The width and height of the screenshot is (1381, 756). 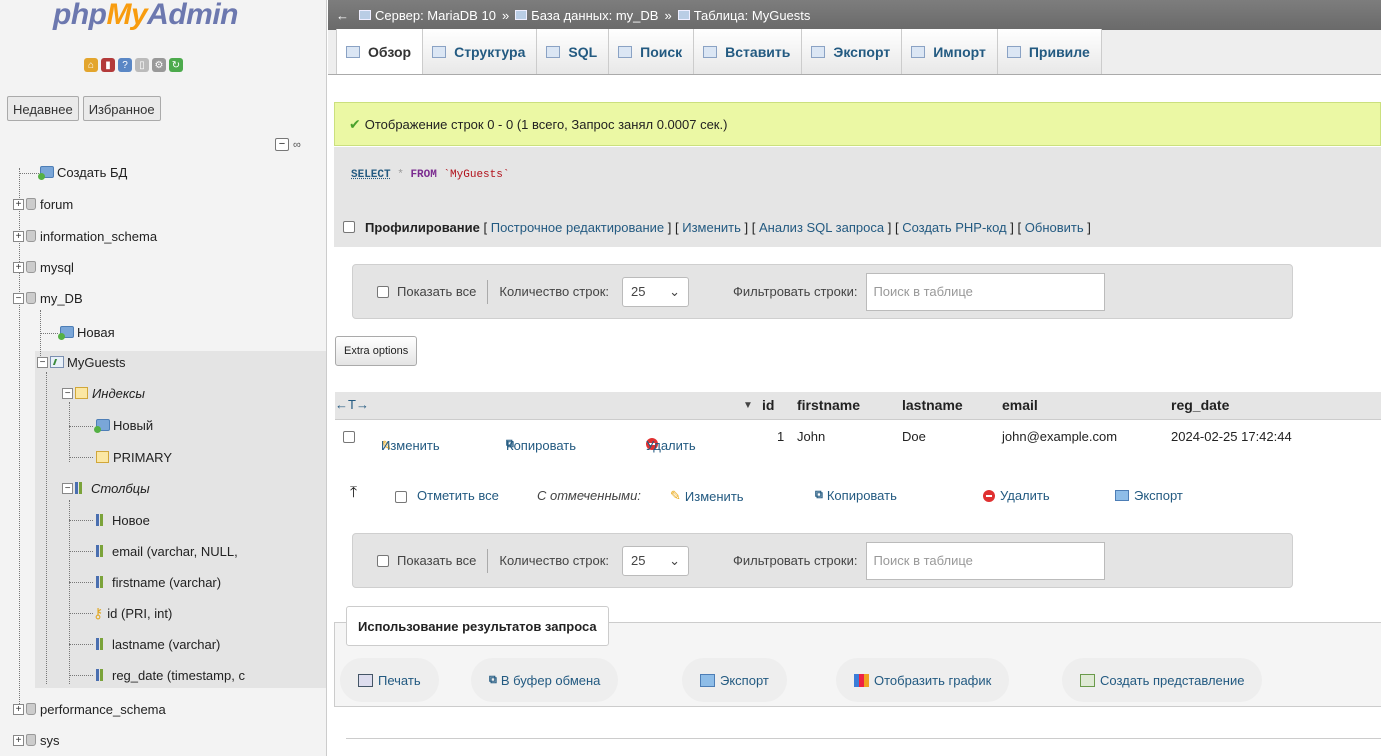 I want to click on refresh-link: Обновить, so click(x=1054, y=227).